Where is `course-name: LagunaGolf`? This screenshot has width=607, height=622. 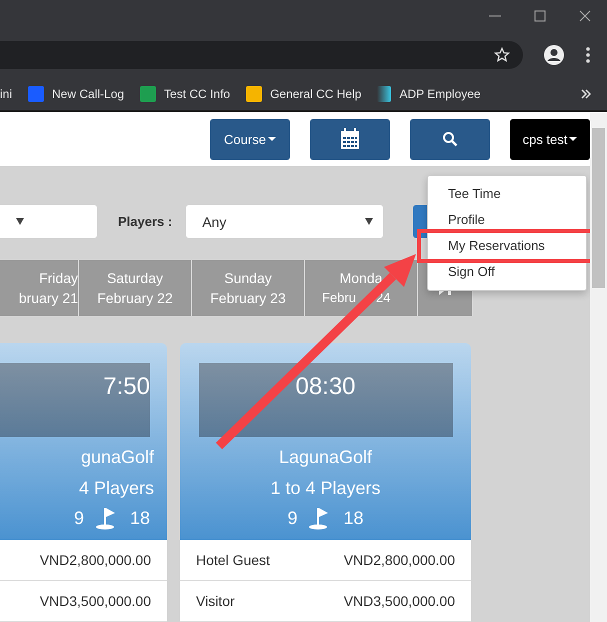
course-name: LagunaGolf is located at coordinates (325, 457).